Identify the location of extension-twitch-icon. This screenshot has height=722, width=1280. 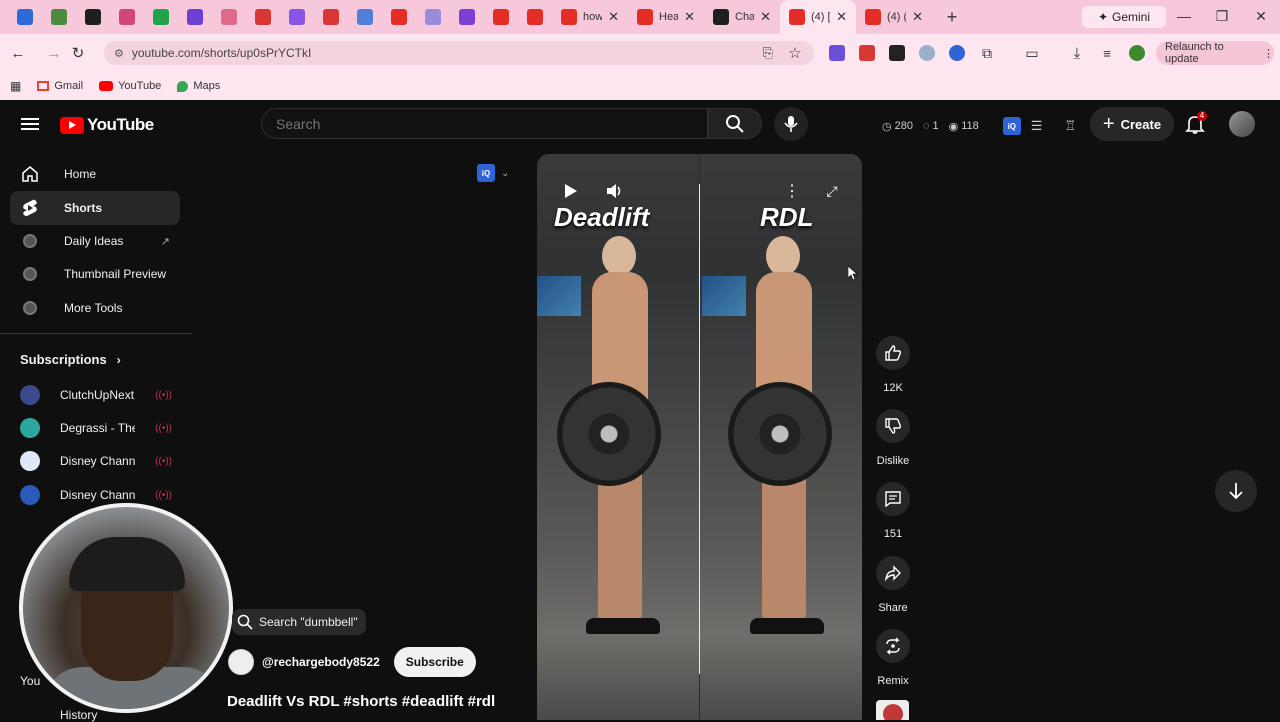
(837, 53).